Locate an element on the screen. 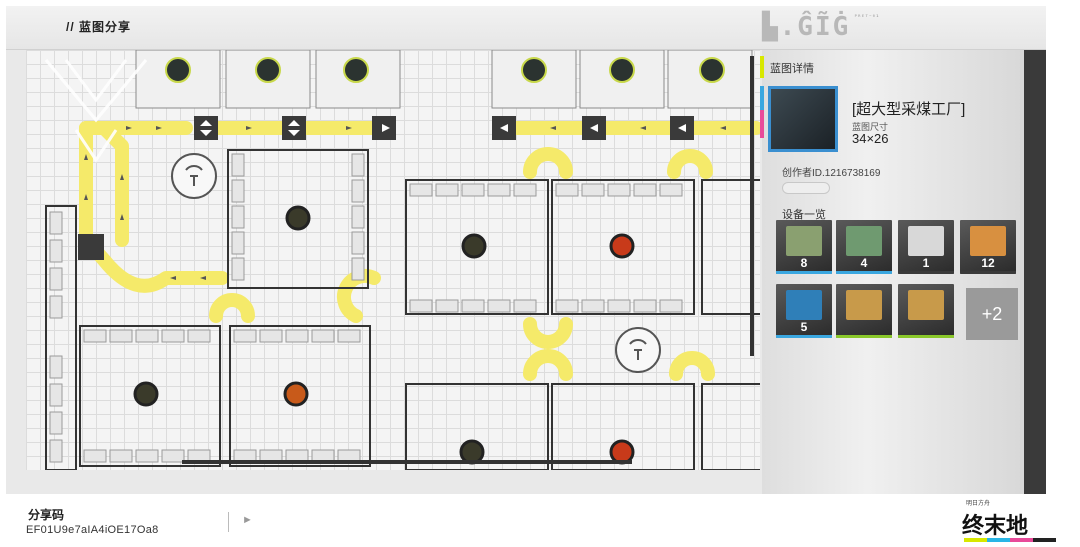 This screenshot has width=1080, height=547. section-title-detail: 蓝图详情 is located at coordinates (792, 69).